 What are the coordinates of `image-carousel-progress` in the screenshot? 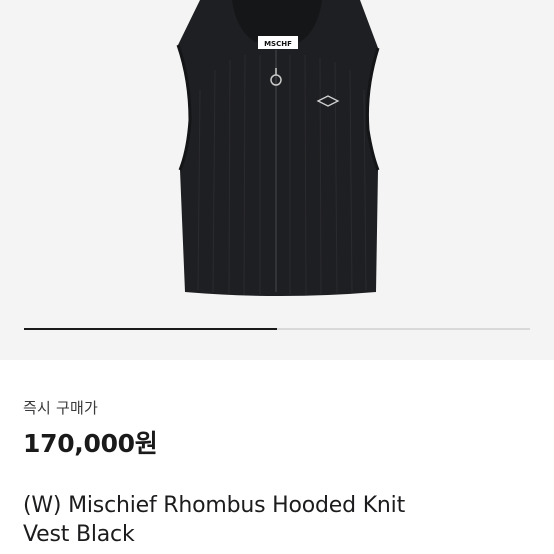 It's located at (277, 329).